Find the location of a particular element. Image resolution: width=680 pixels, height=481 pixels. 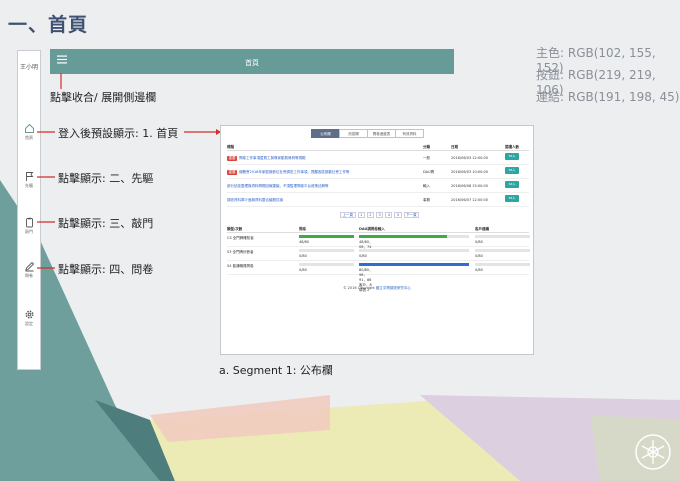

page-footer: © 2016 Copyright 國立中興調查研究中心 is located at coordinates (377, 288).